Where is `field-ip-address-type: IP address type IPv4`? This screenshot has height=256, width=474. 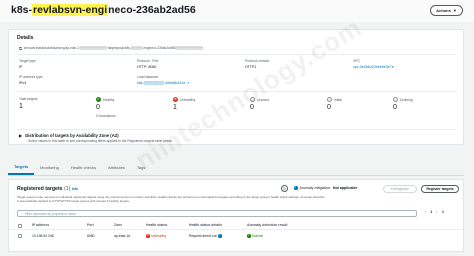 field-ip-address-type: IP address type IPv4 is located at coordinates (31, 80).